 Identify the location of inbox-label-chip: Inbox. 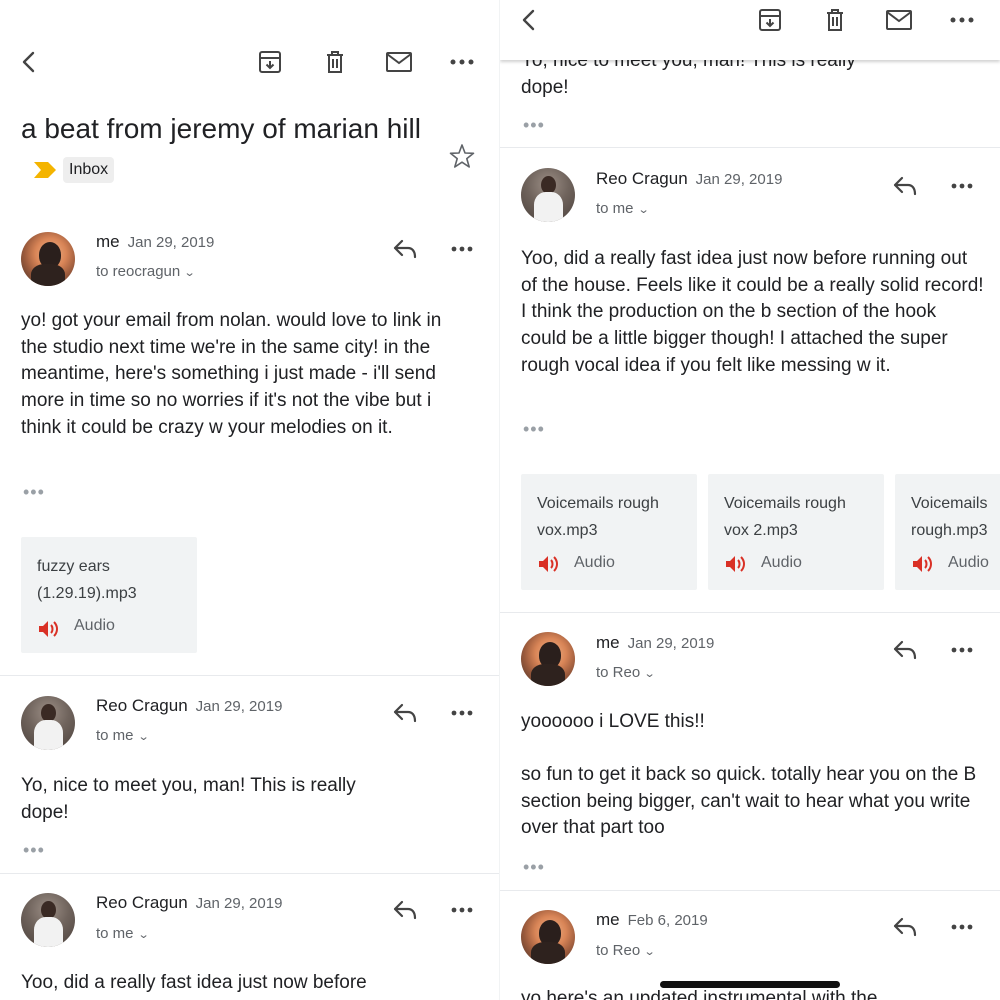
(89, 169).